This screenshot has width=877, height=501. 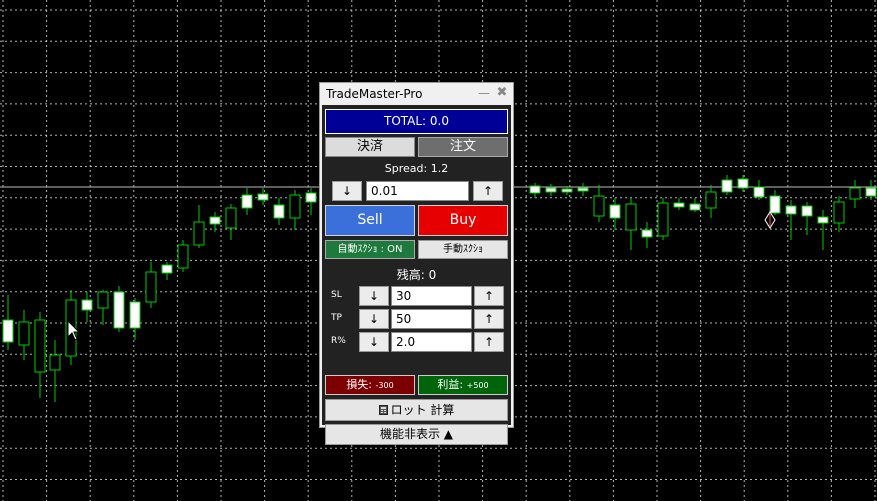 I want to click on risk-input: 2.0, so click(x=431, y=342).